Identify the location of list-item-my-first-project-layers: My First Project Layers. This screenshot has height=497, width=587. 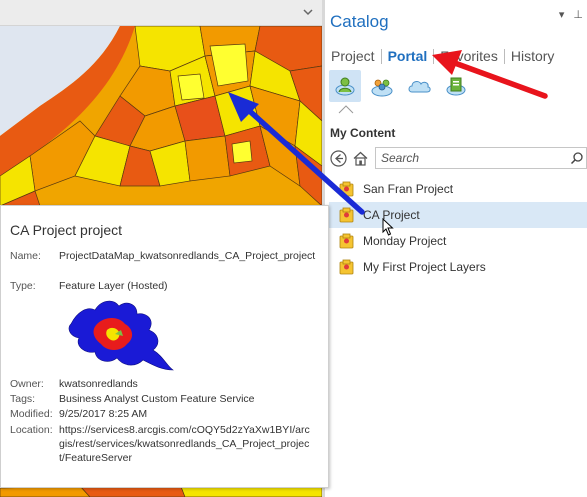
(458, 267).